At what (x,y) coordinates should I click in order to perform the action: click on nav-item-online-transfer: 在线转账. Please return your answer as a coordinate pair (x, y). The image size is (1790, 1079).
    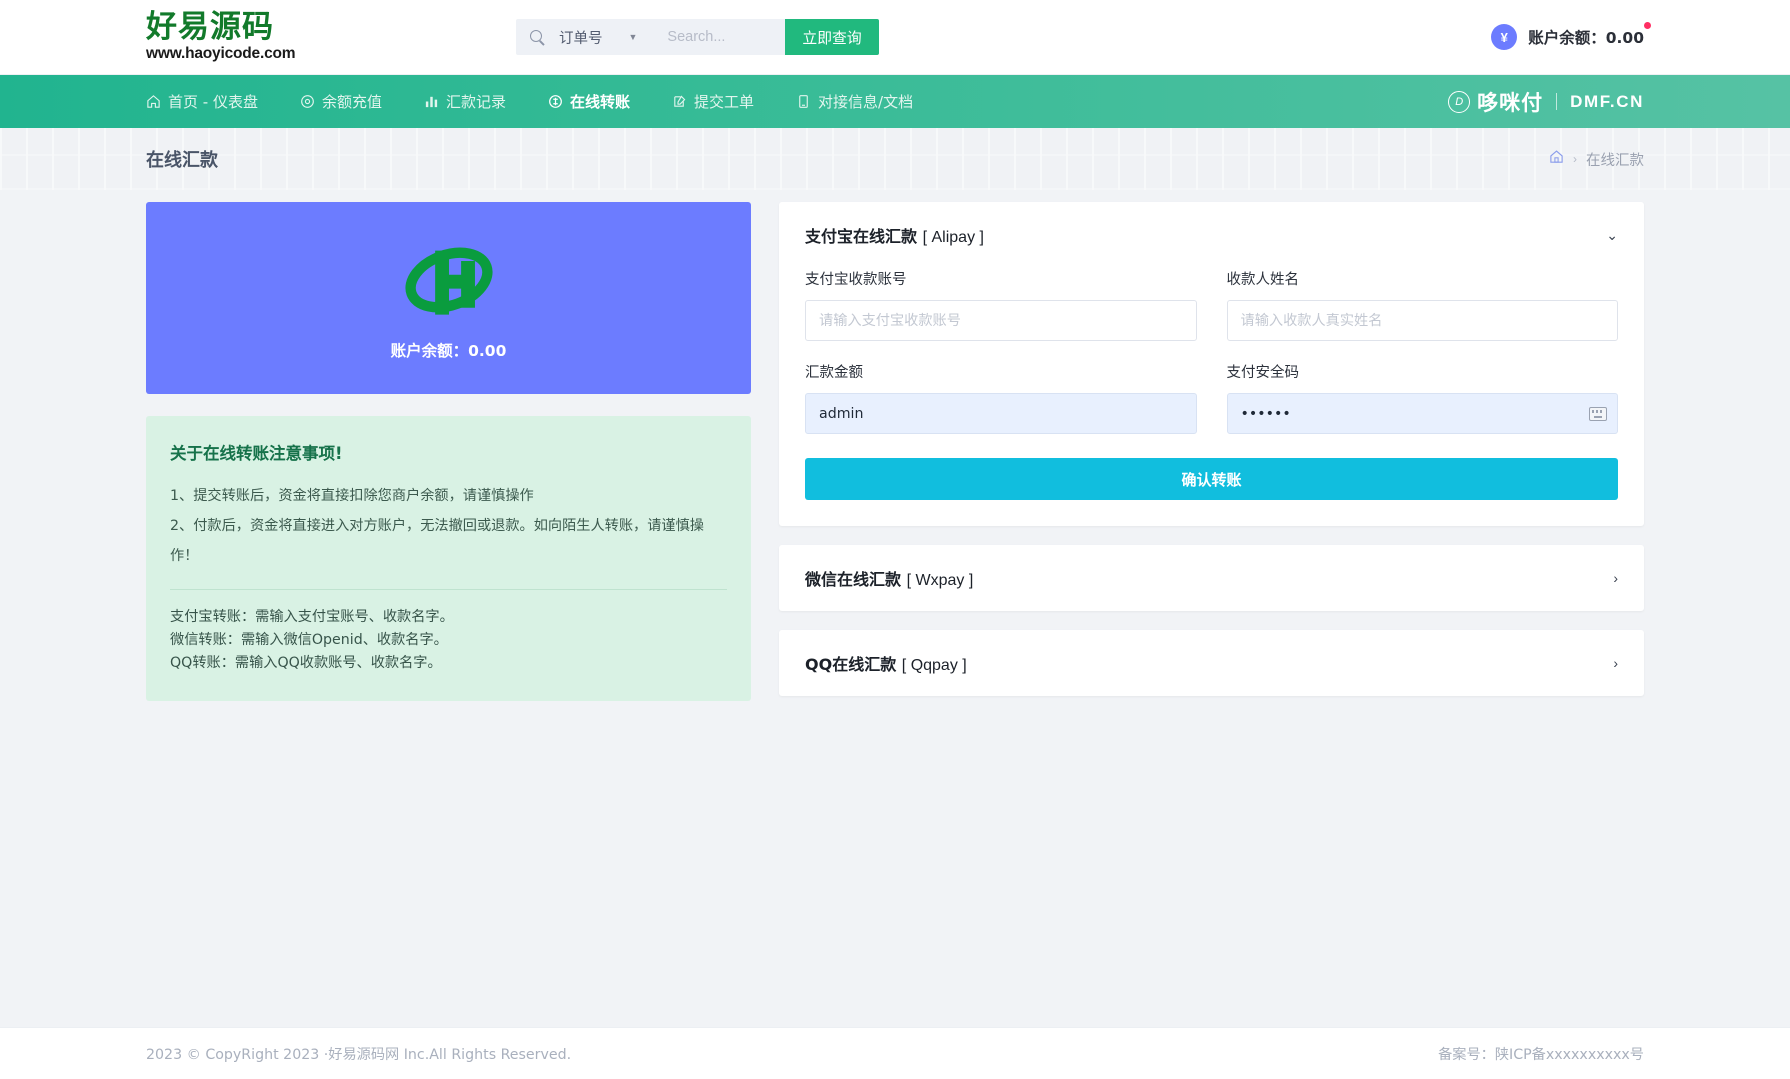
    Looking at the image, I should click on (589, 101).